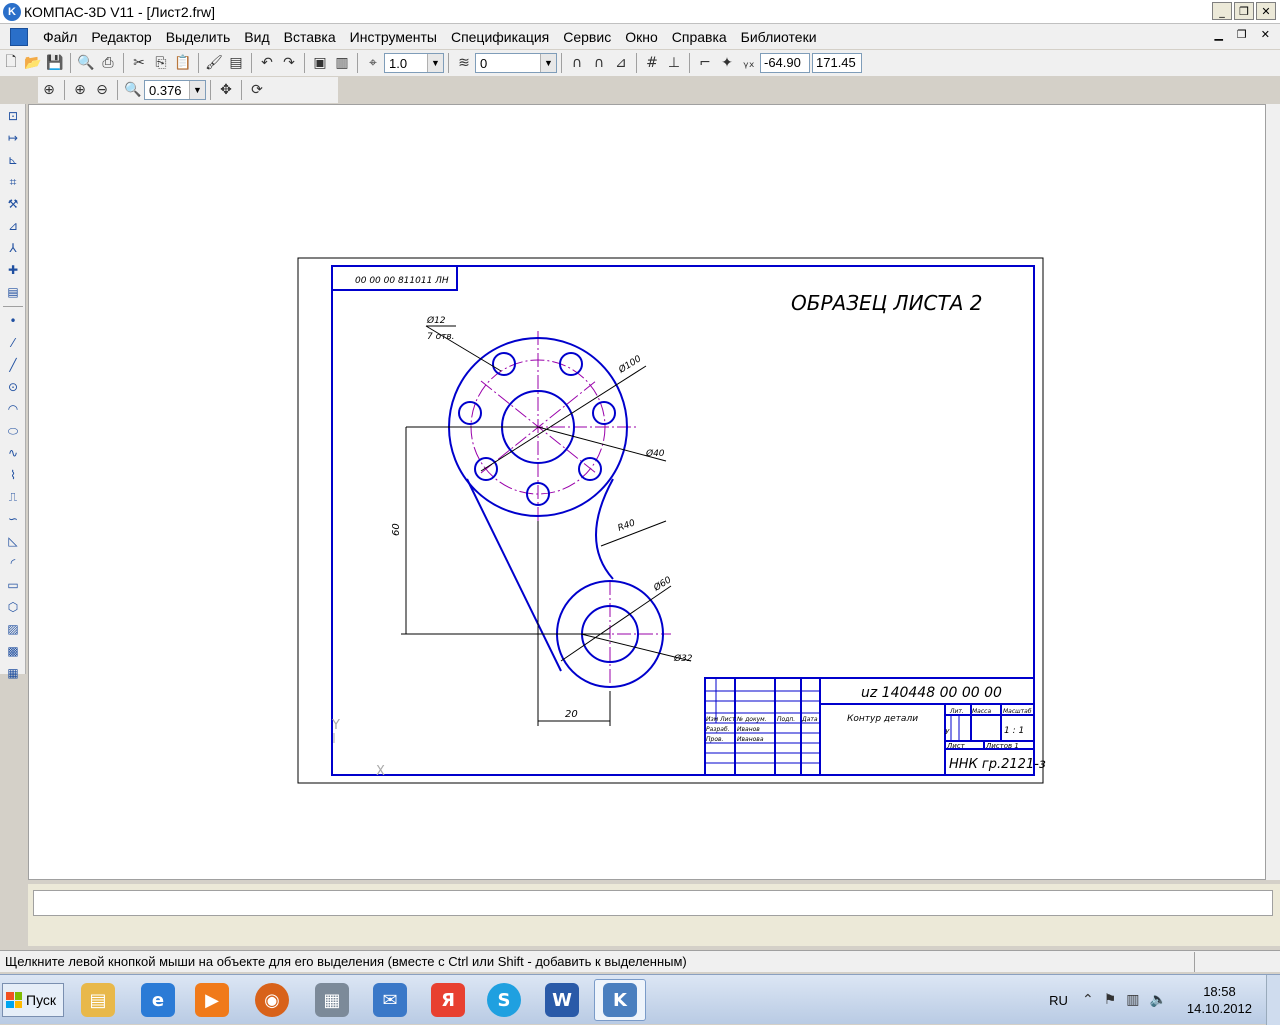  I want to click on redo-icon: ↷, so click(289, 63).